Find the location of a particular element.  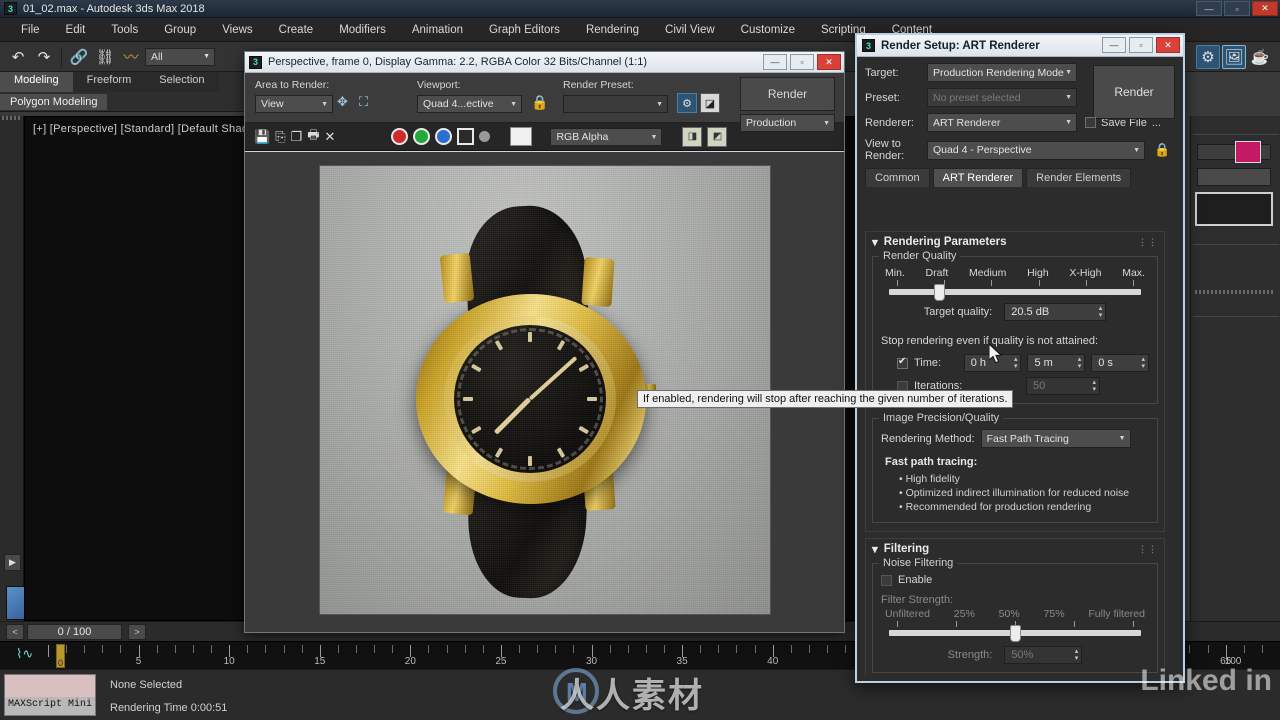

viewport-expand-button: ▶ is located at coordinates (12, 562).